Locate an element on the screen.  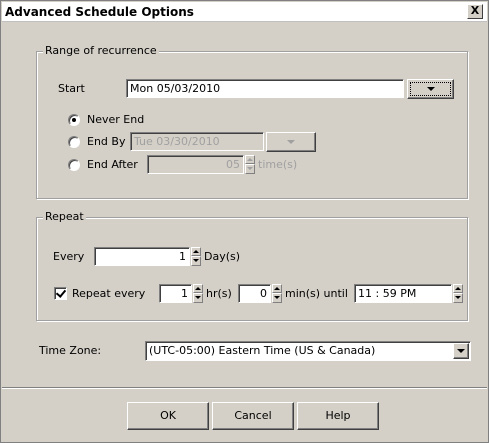
end-after-label: End After is located at coordinates (112, 164).